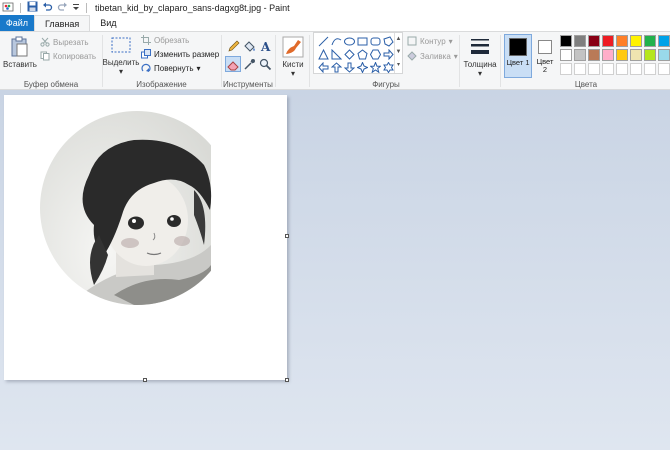 Image resolution: width=670 pixels, height=450 pixels. Describe the element at coordinates (287, 380) in the screenshot. I see `canvas-resize-handle-corner` at that location.